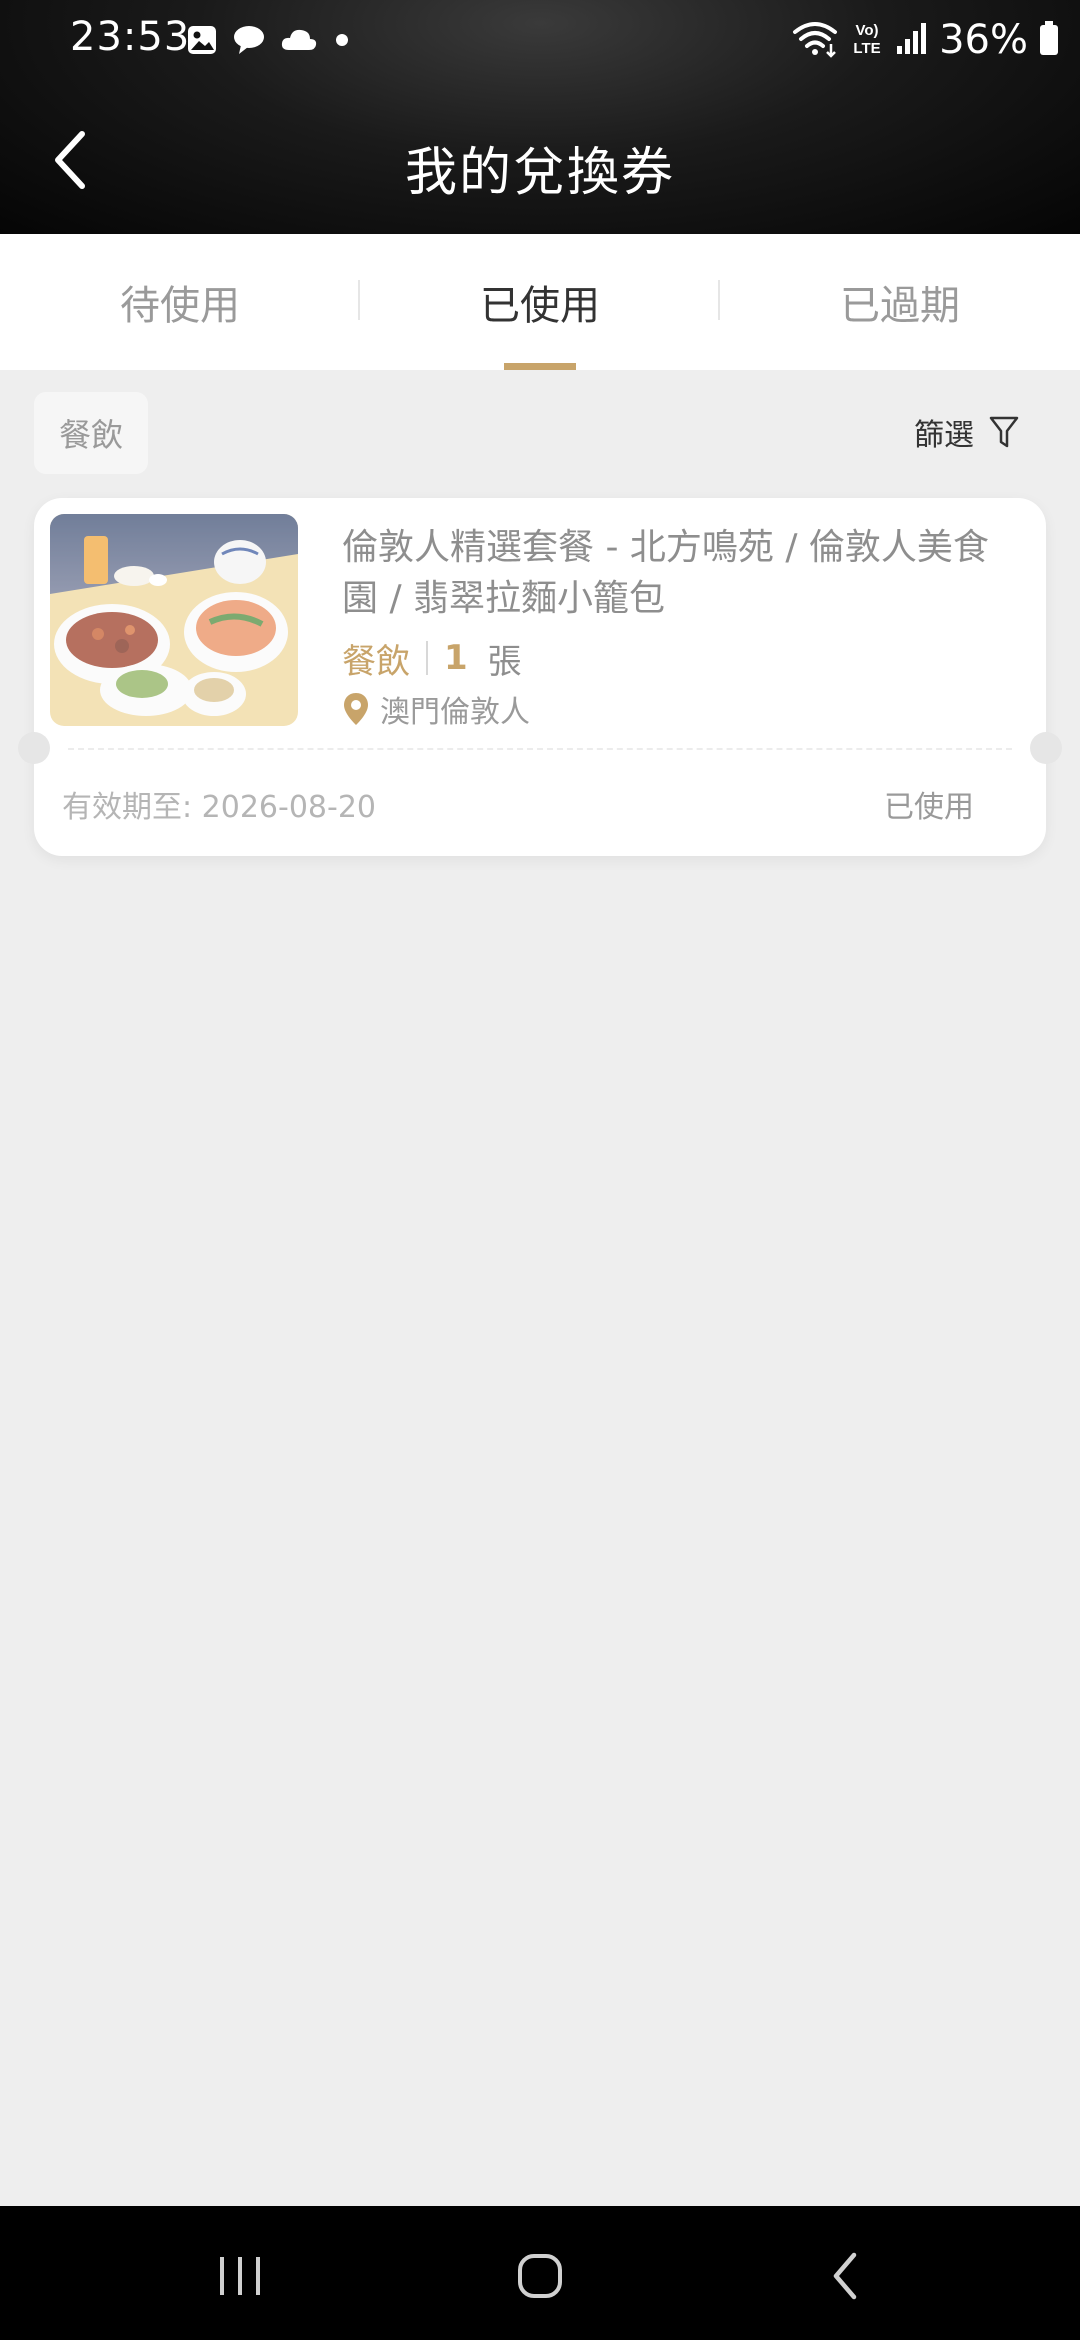 This screenshot has width=1080, height=2340. Describe the element at coordinates (1049, 40) in the screenshot. I see `battery-icon` at that location.